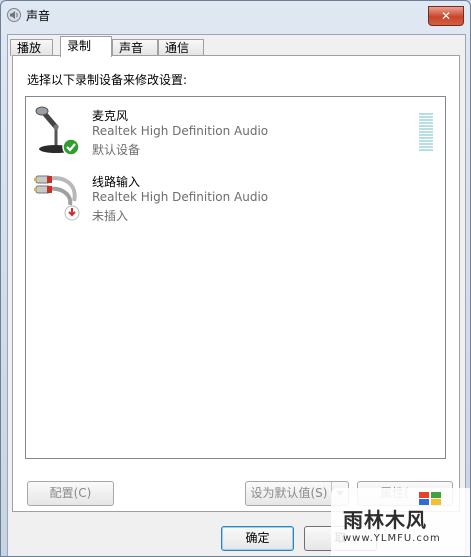  Describe the element at coordinates (257, 538) in the screenshot. I see `ok-button: 确定` at that location.